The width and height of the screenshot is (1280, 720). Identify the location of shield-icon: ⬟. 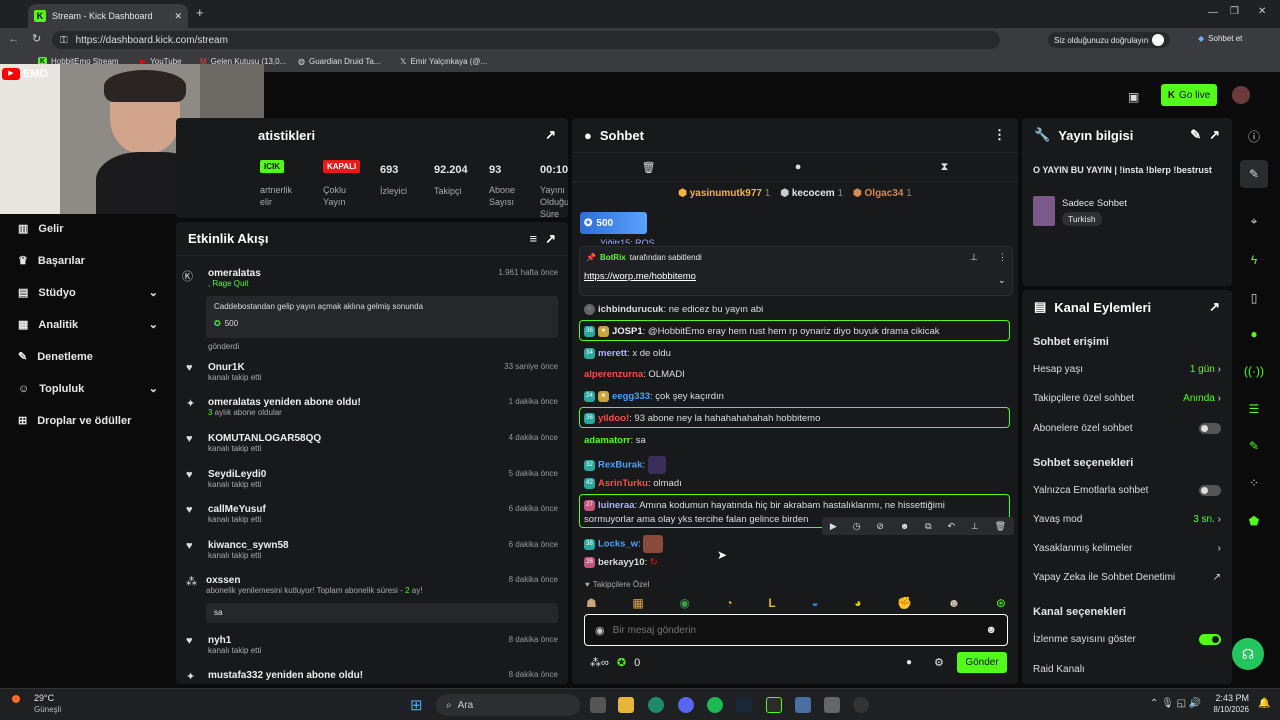
(1254, 521).